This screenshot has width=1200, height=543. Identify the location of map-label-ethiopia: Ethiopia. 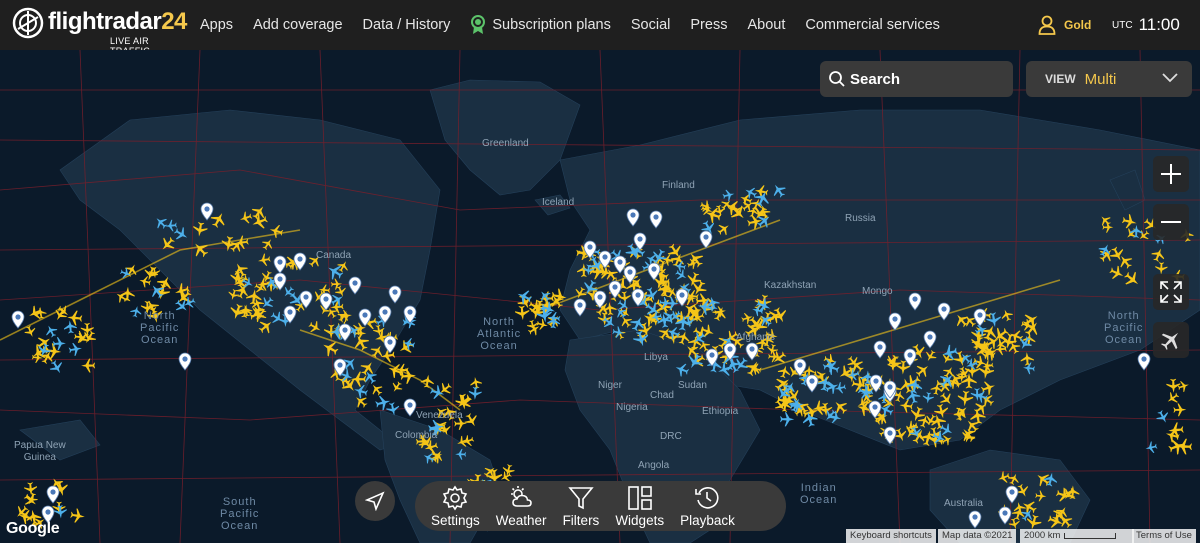
(720, 411).